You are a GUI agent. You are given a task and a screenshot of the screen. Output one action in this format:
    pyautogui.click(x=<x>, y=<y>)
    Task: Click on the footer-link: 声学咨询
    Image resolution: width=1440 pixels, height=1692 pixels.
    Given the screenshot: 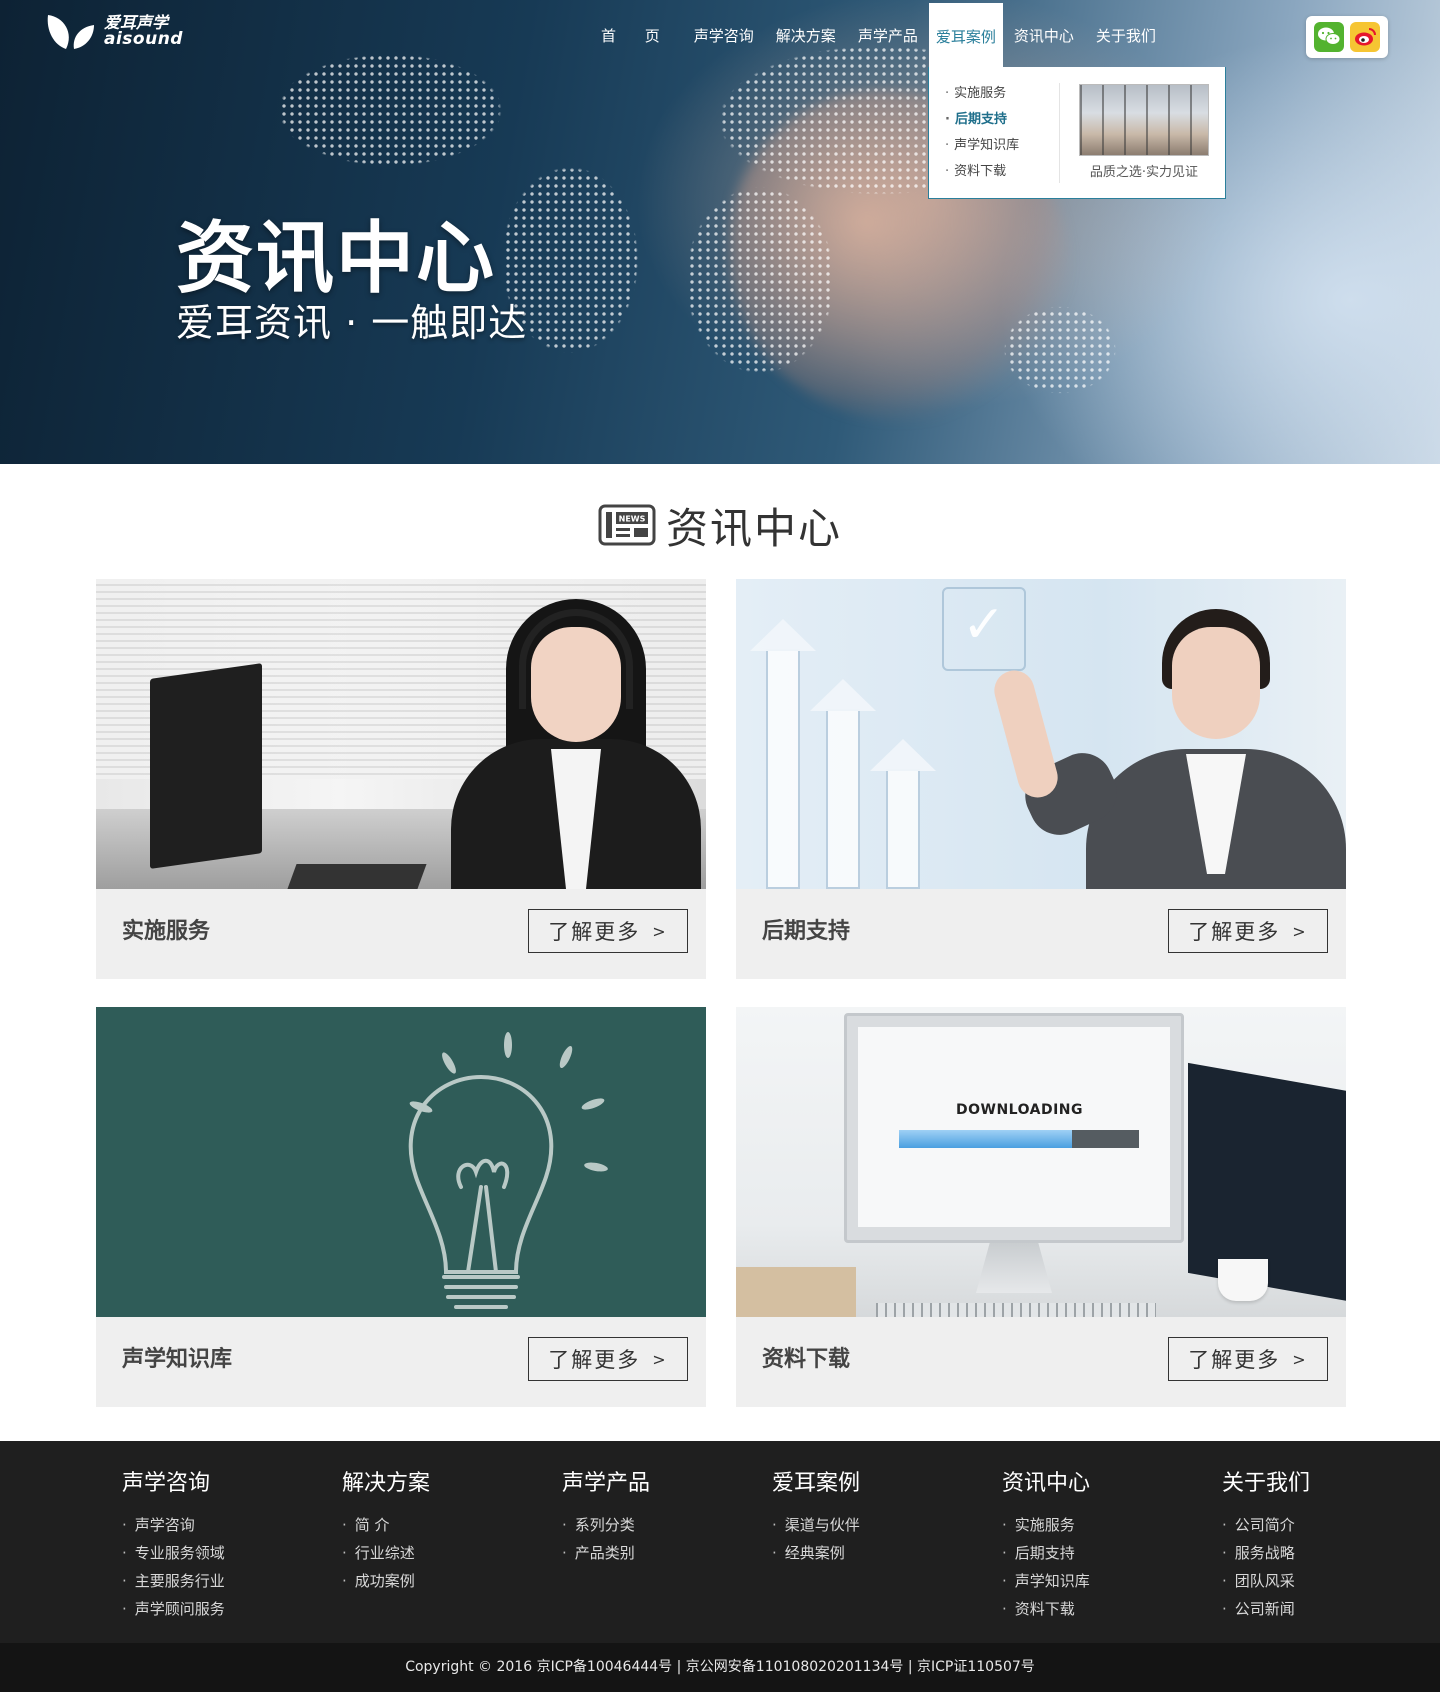 What is the action you would take?
    pyautogui.click(x=173, y=1525)
    